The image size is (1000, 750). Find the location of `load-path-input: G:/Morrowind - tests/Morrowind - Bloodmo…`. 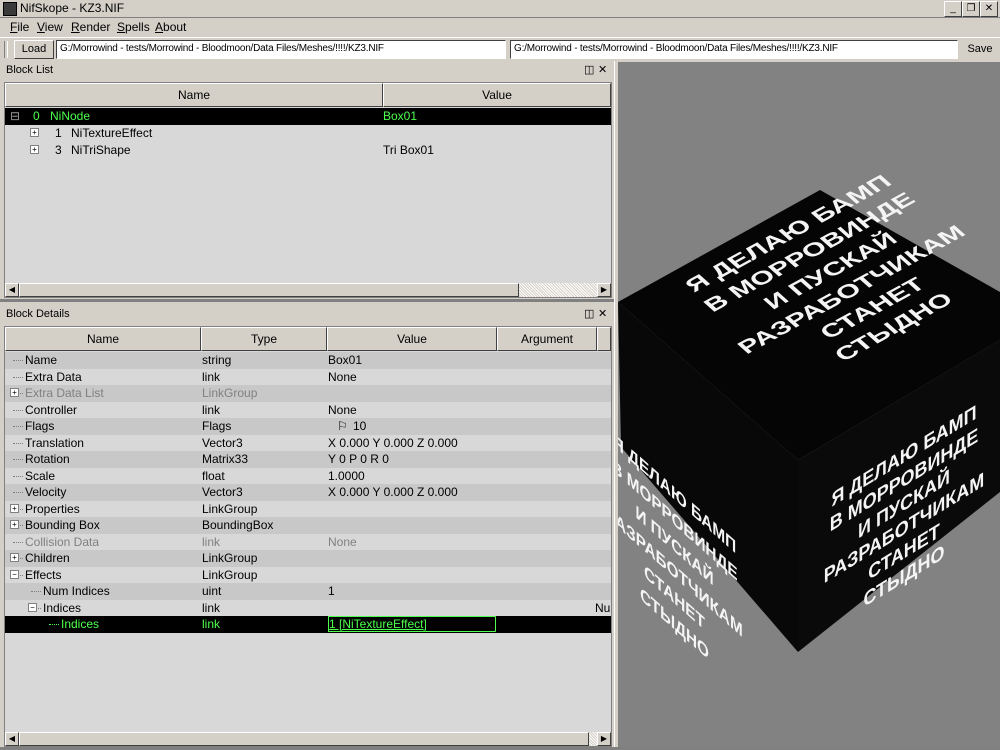

load-path-input: G:/Morrowind - tests/Morrowind - Bloodmo… is located at coordinates (281, 49).